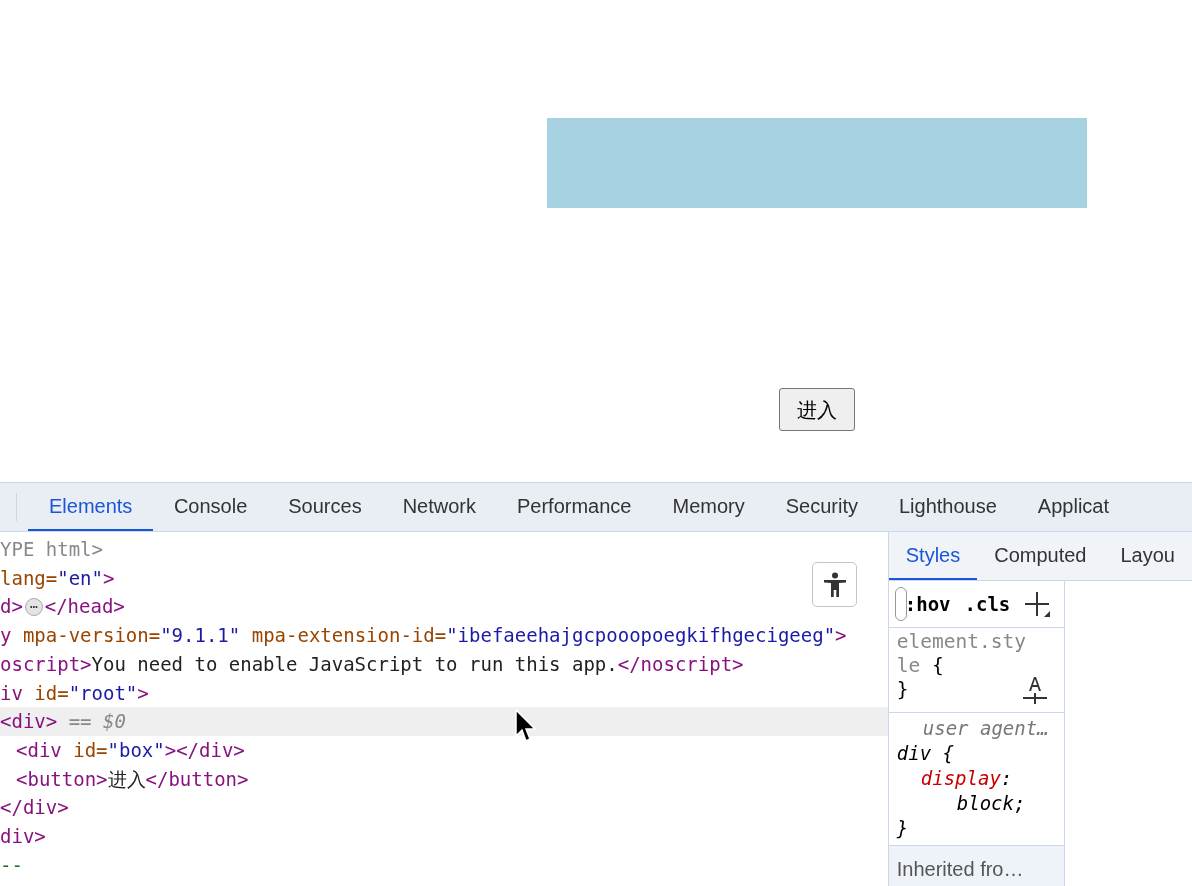  I want to click on tag-text: iv, so click(11, 693).